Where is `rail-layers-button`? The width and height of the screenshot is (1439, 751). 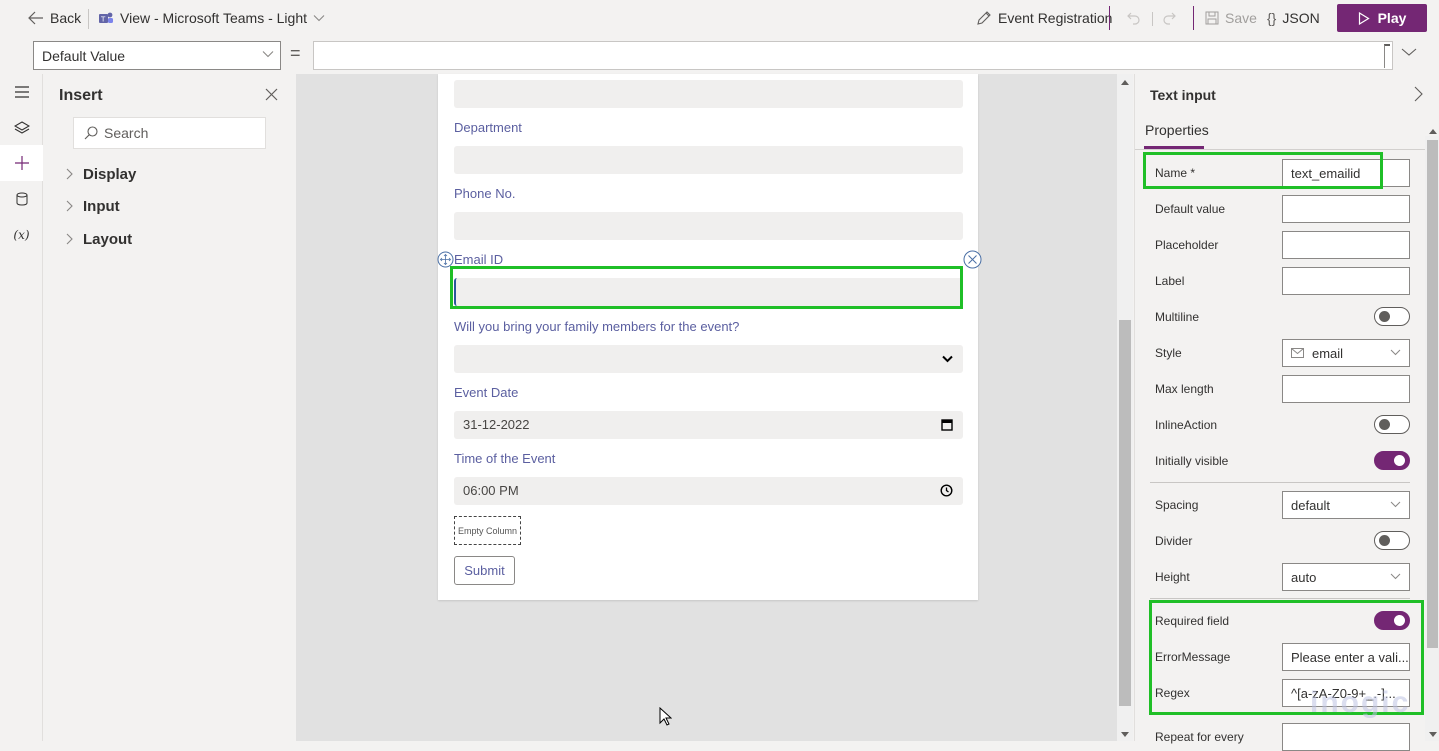
rail-layers-button is located at coordinates (21, 128).